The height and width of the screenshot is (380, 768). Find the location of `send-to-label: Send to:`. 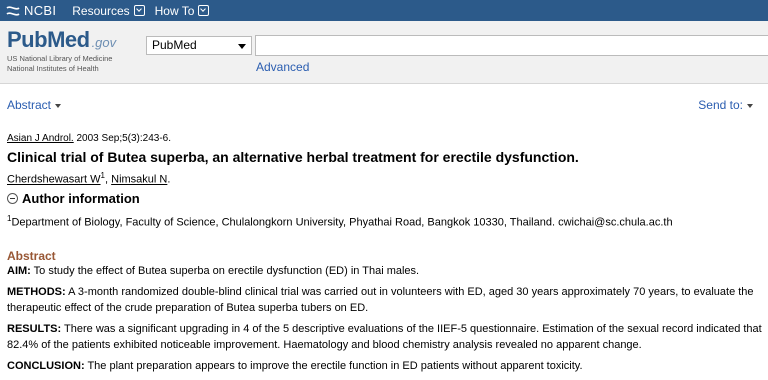

send-to-label: Send to: is located at coordinates (720, 105).